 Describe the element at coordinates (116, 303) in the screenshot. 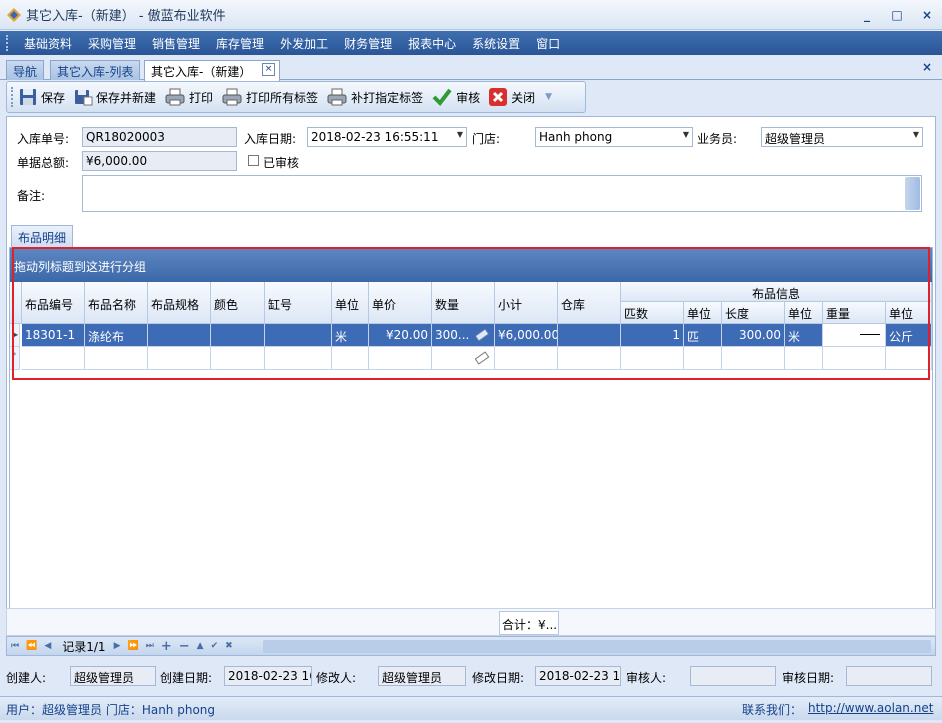

I see `column-header: 布品名称` at that location.